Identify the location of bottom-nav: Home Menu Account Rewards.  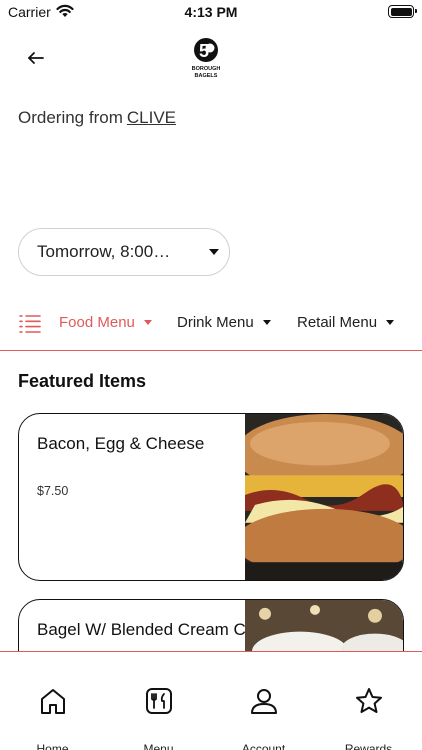
(211, 700).